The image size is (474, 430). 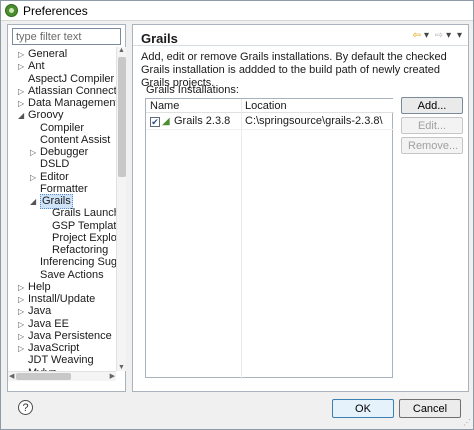 What do you see at coordinates (155, 122) in the screenshot?
I see `installation-checkbox: ✔` at bounding box center [155, 122].